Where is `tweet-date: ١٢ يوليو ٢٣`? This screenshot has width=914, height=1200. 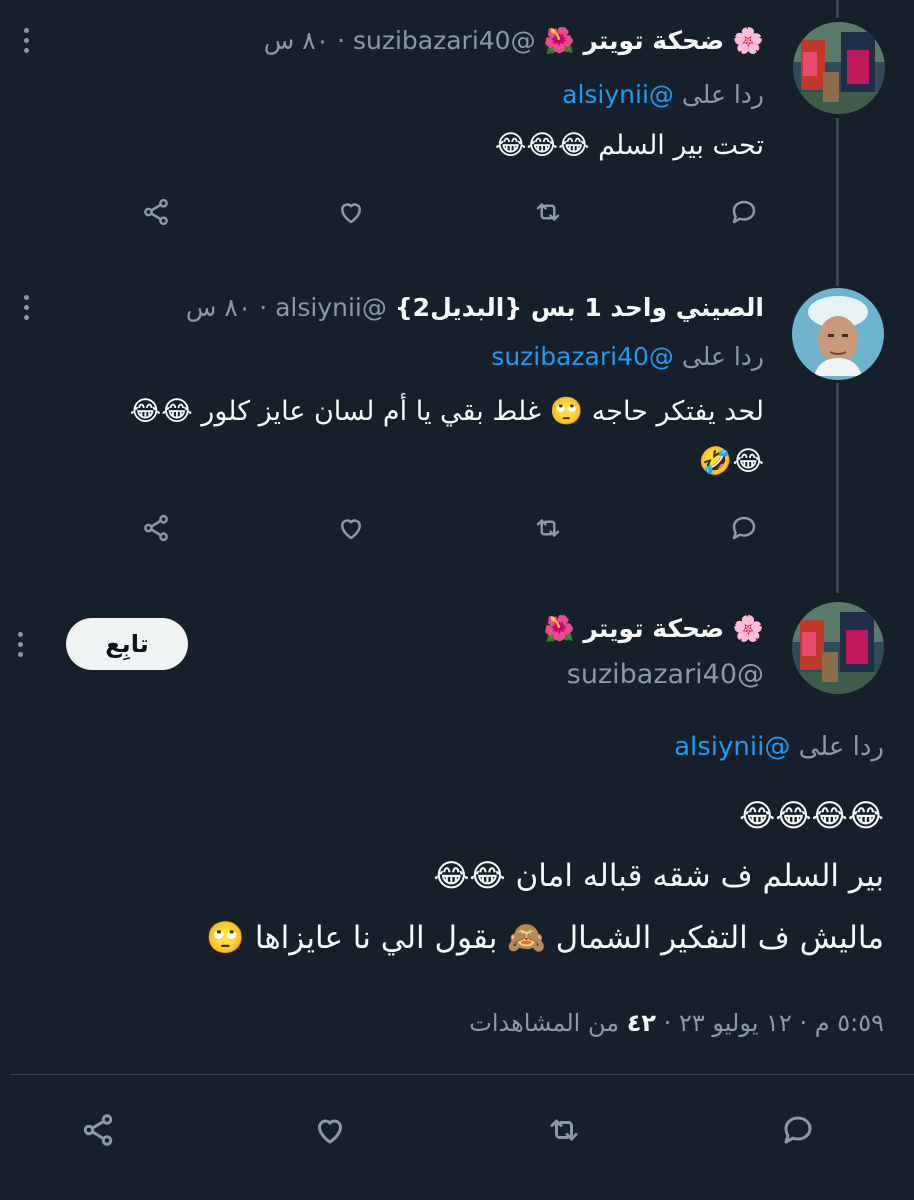 tweet-date: ١٢ يوليو ٢٣ is located at coordinates (735, 1023).